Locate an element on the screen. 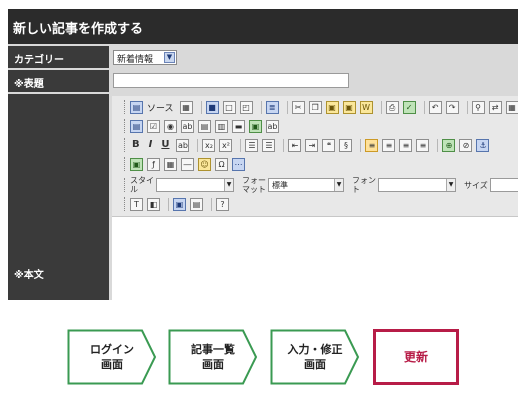 This screenshot has height=395, width=528. page-break-icon: ⋯ is located at coordinates (238, 164).